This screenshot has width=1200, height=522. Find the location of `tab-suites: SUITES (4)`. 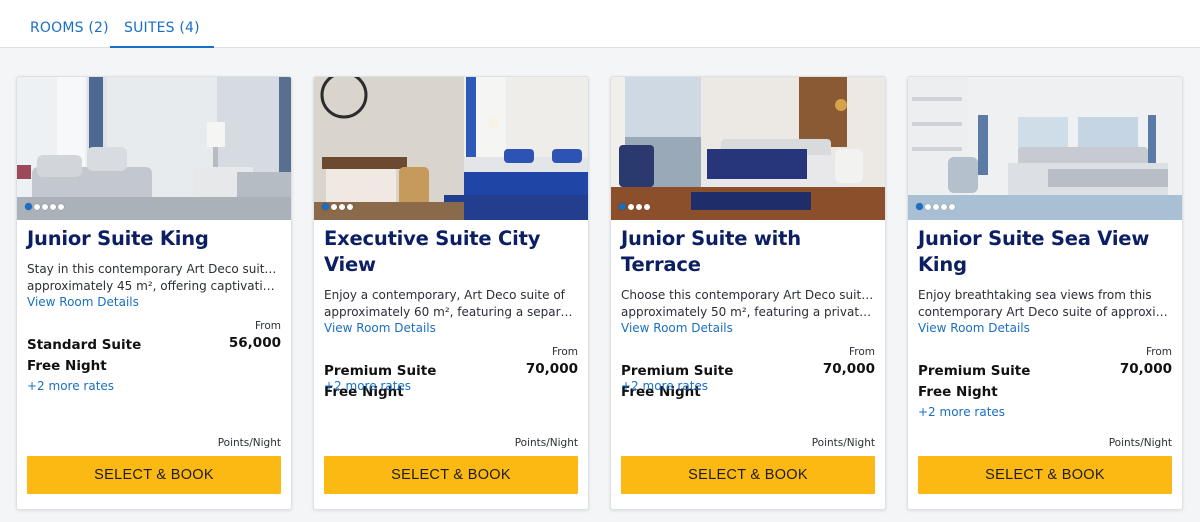

tab-suites: SUITES (4) is located at coordinates (162, 24).